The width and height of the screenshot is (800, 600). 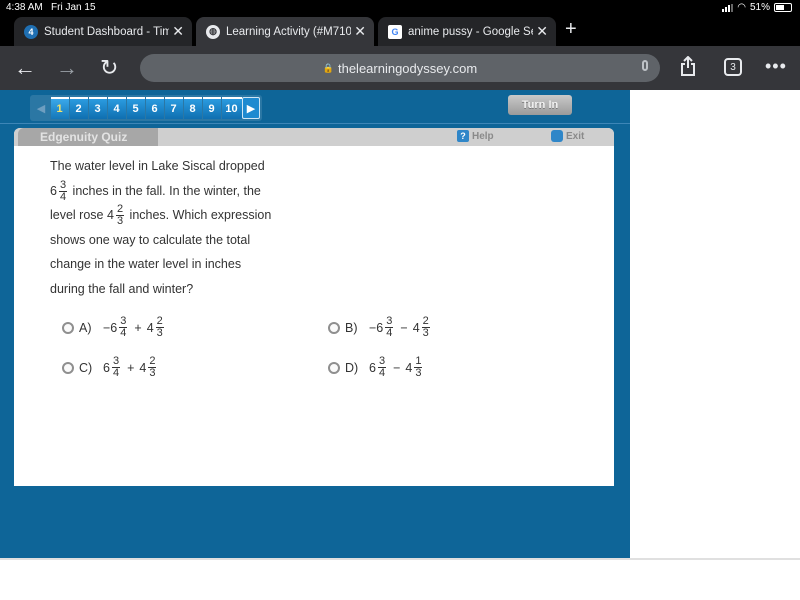 I want to click on question-button-10: 10, so click(x=231, y=108).